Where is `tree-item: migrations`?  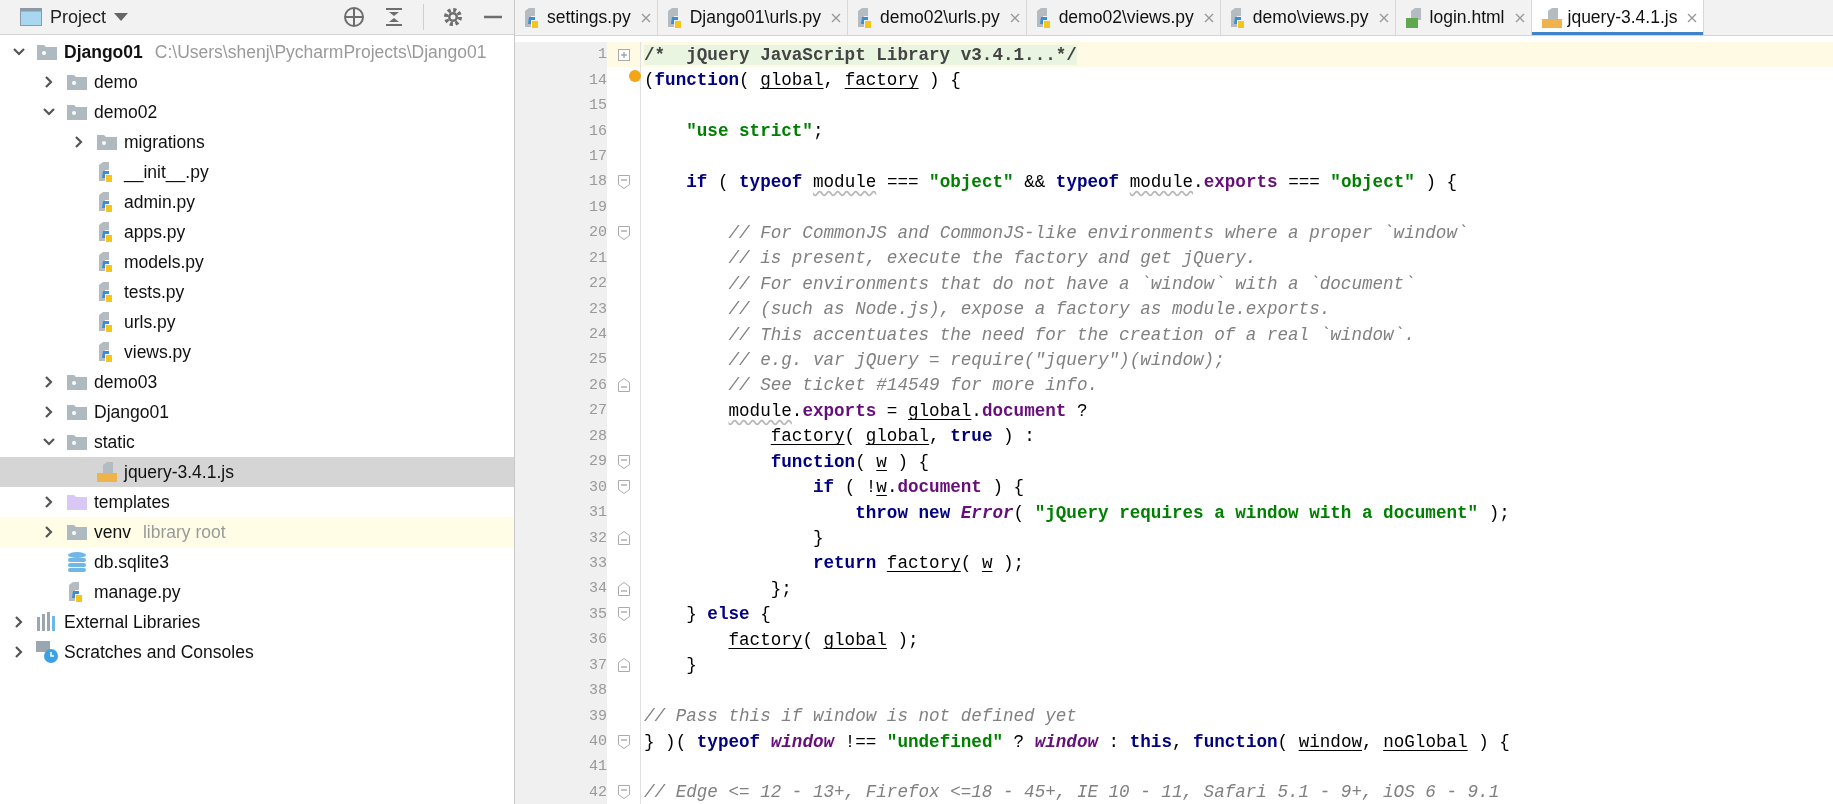 tree-item: migrations is located at coordinates (257, 142).